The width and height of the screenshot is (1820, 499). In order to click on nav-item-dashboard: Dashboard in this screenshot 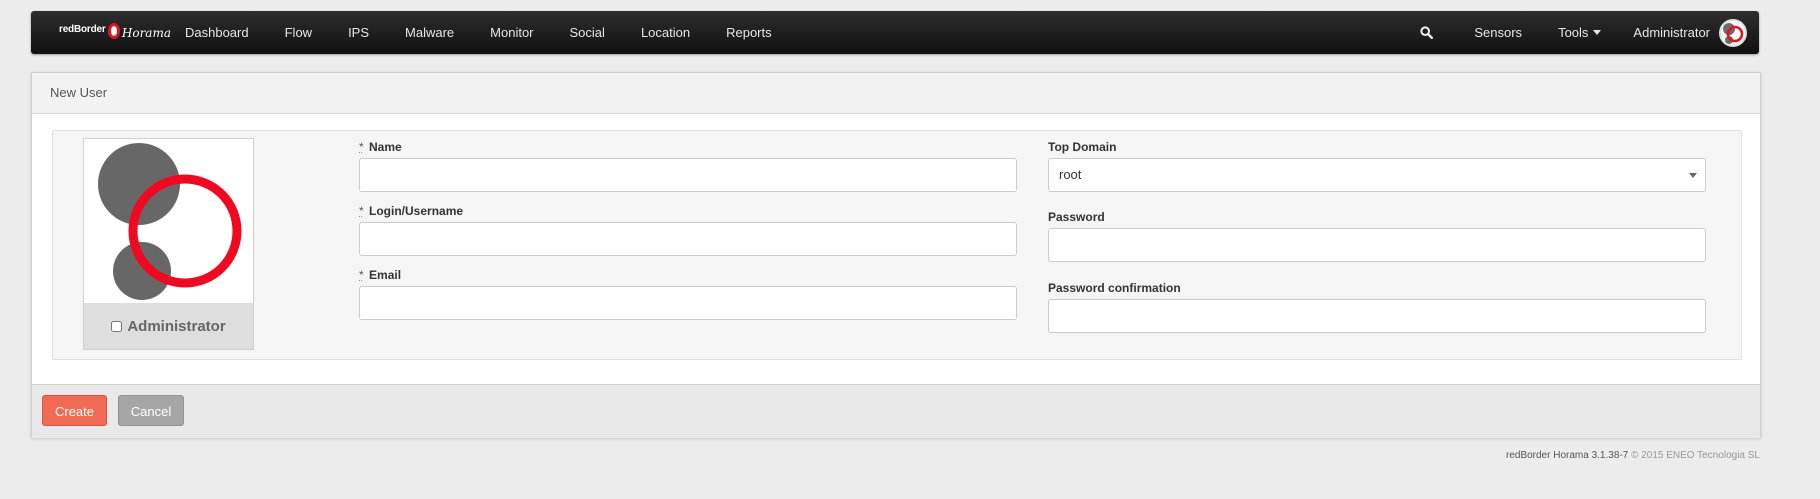, I will do `click(219, 32)`.